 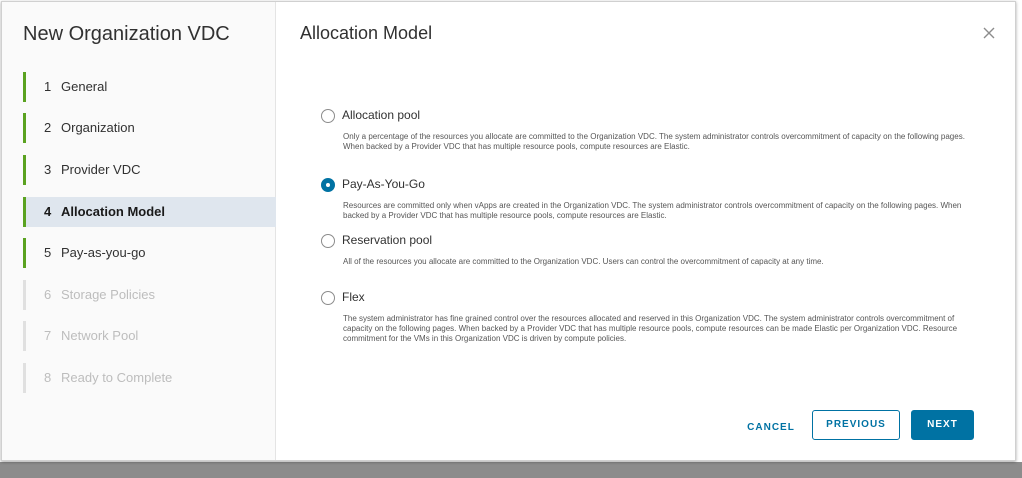 I want to click on radio-flex, so click(x=328, y=298).